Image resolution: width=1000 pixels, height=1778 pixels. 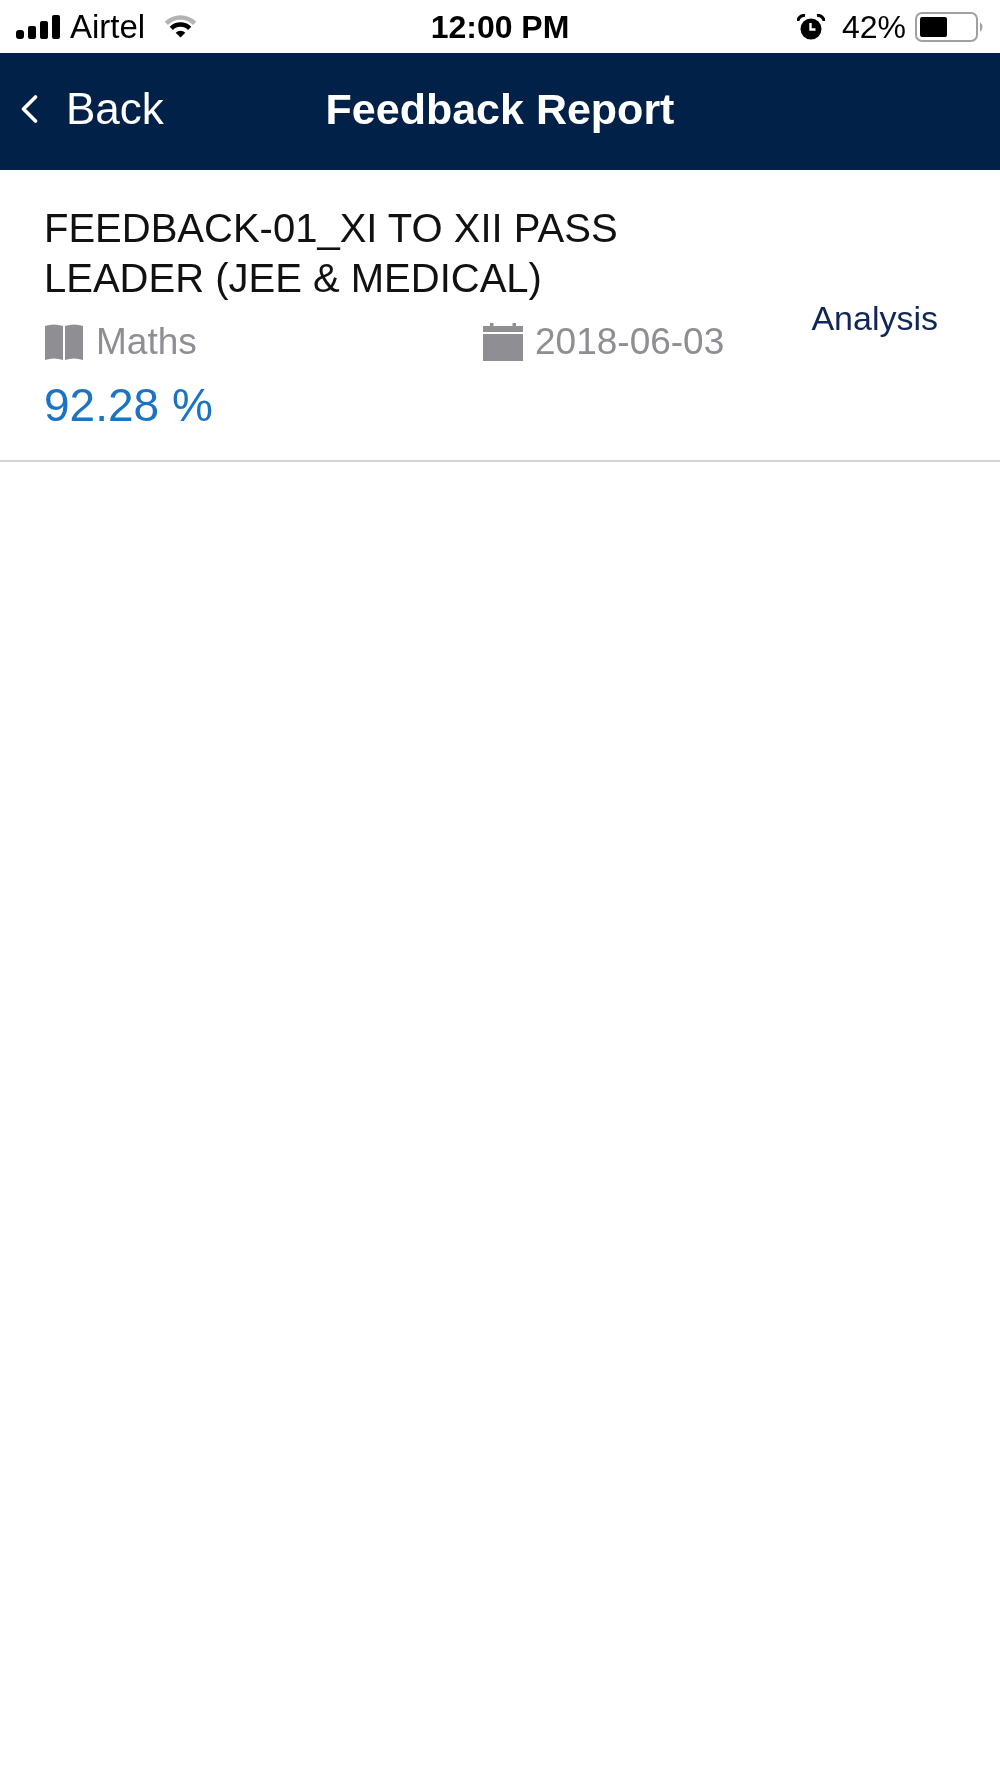 I want to click on book-icon, so click(x=64, y=342).